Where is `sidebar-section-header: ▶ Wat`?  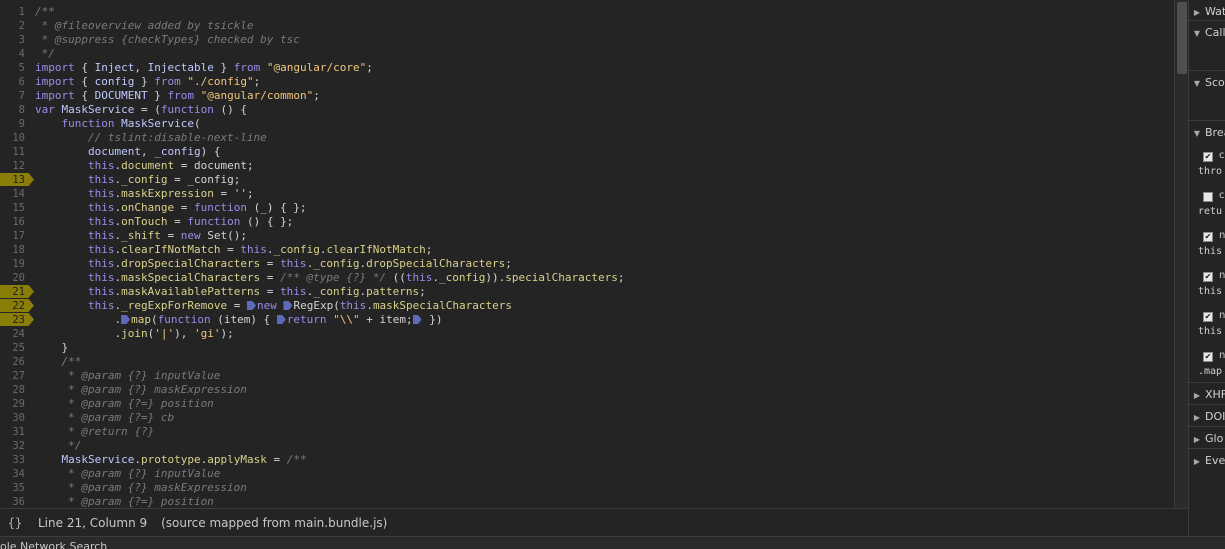
sidebar-section-header: ▶ Wat is located at coordinates (1207, 12).